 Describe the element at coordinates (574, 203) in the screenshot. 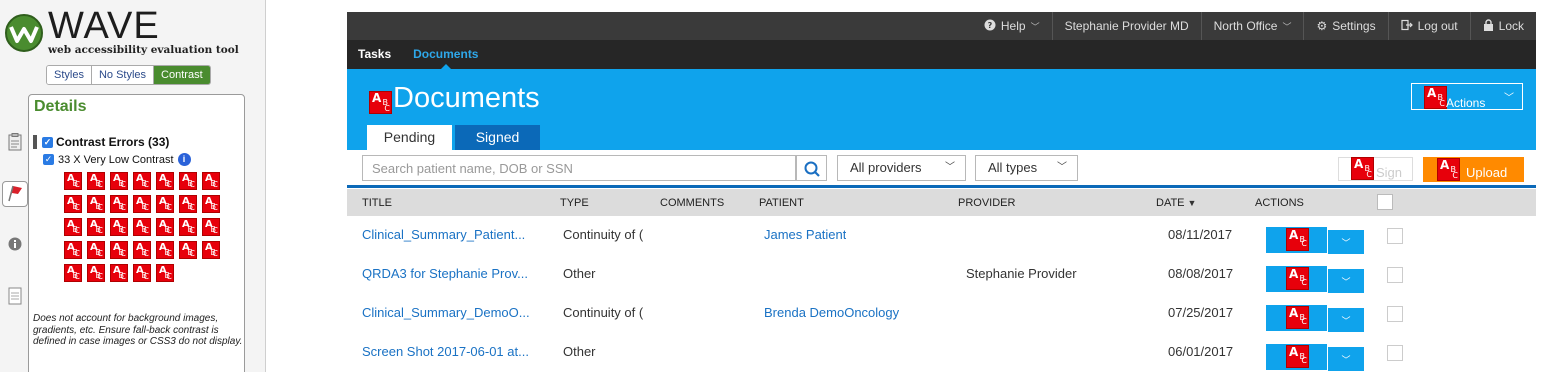

I see `col-type-header: TYPE` at that location.